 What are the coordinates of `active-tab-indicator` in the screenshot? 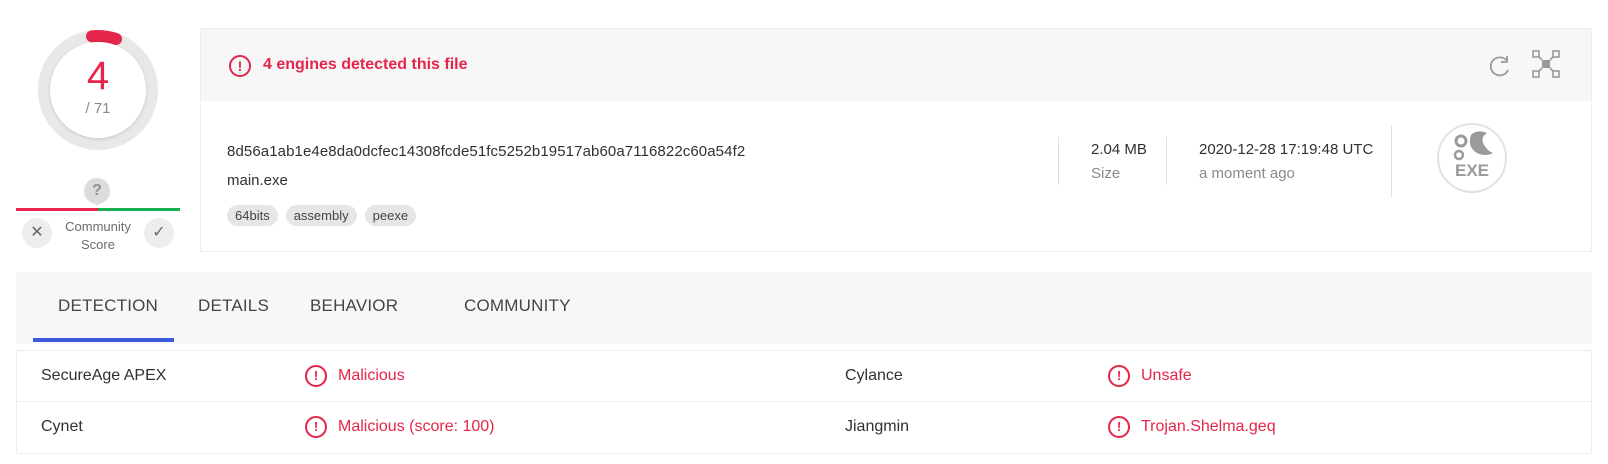 It's located at (103, 340).